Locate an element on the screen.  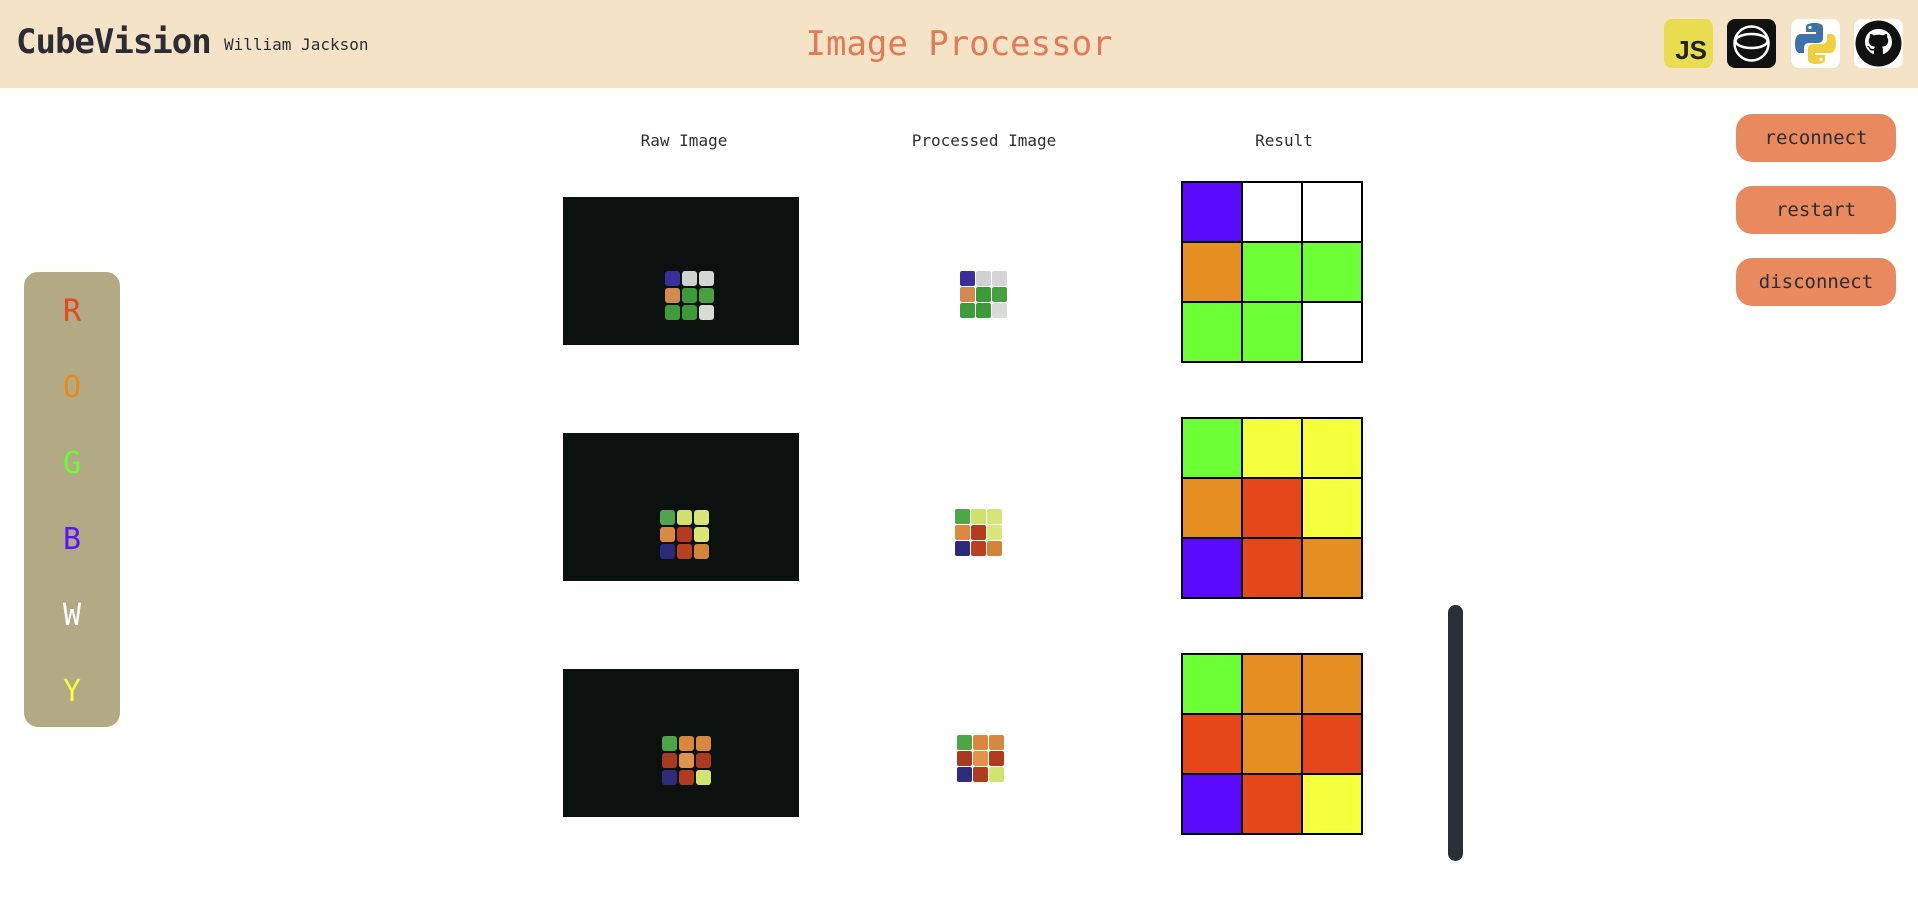
python-icon is located at coordinates (1815, 43).